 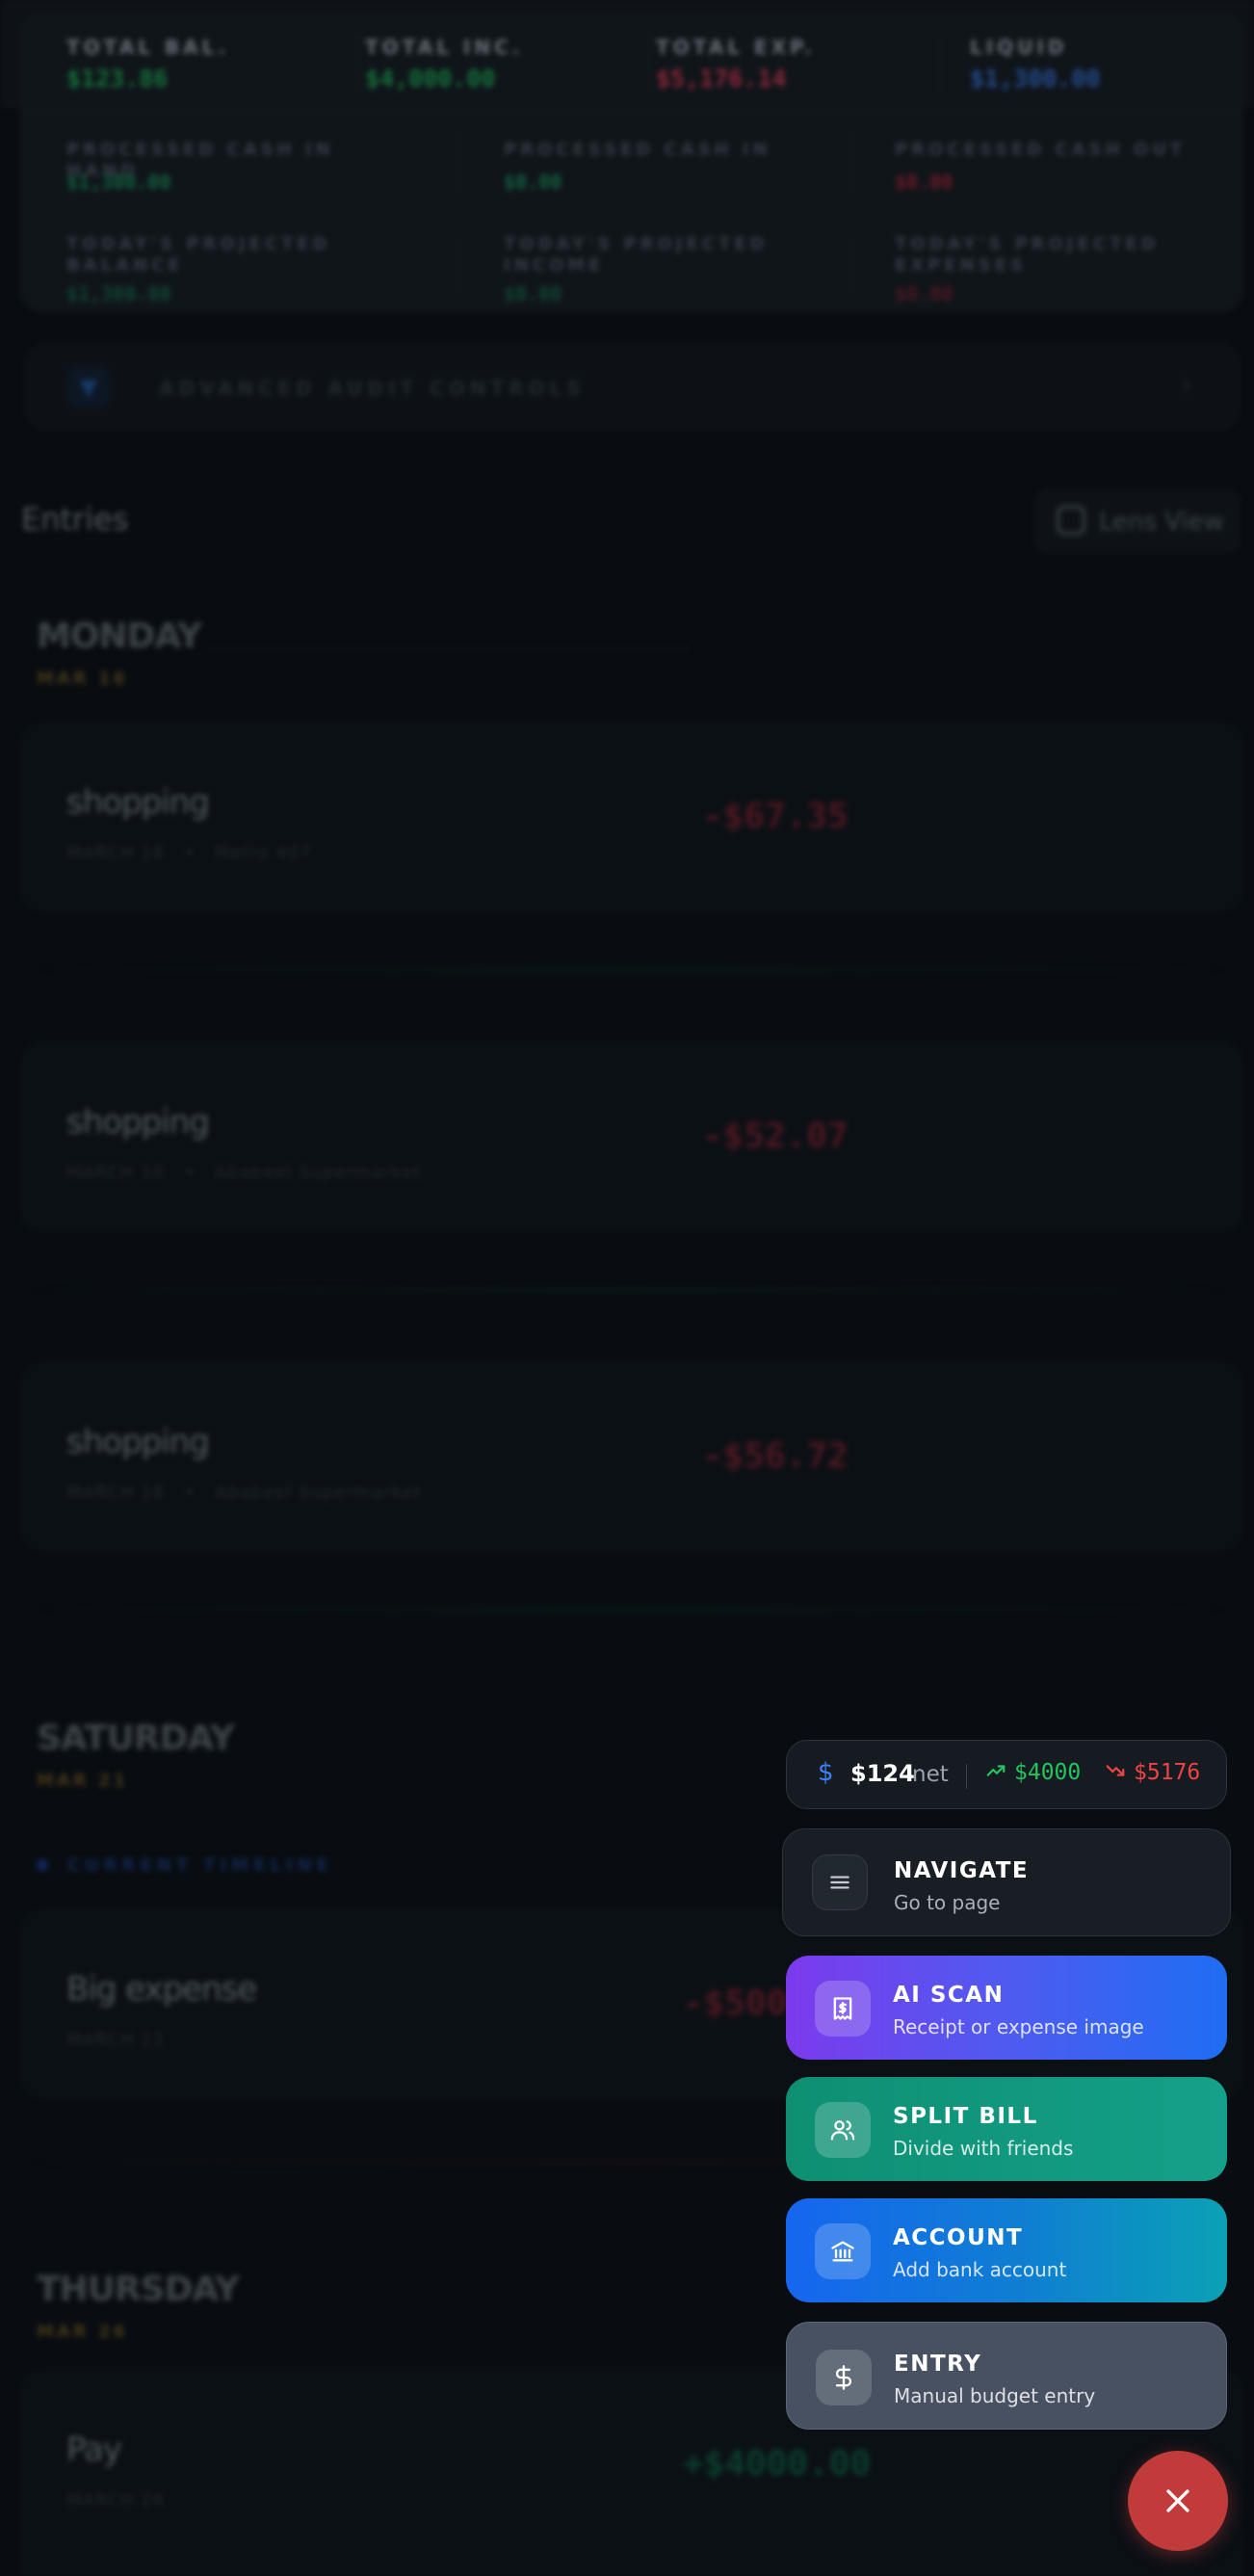 I want to click on account-button: ACCOUNT Add bank account, so click(x=1007, y=2250).